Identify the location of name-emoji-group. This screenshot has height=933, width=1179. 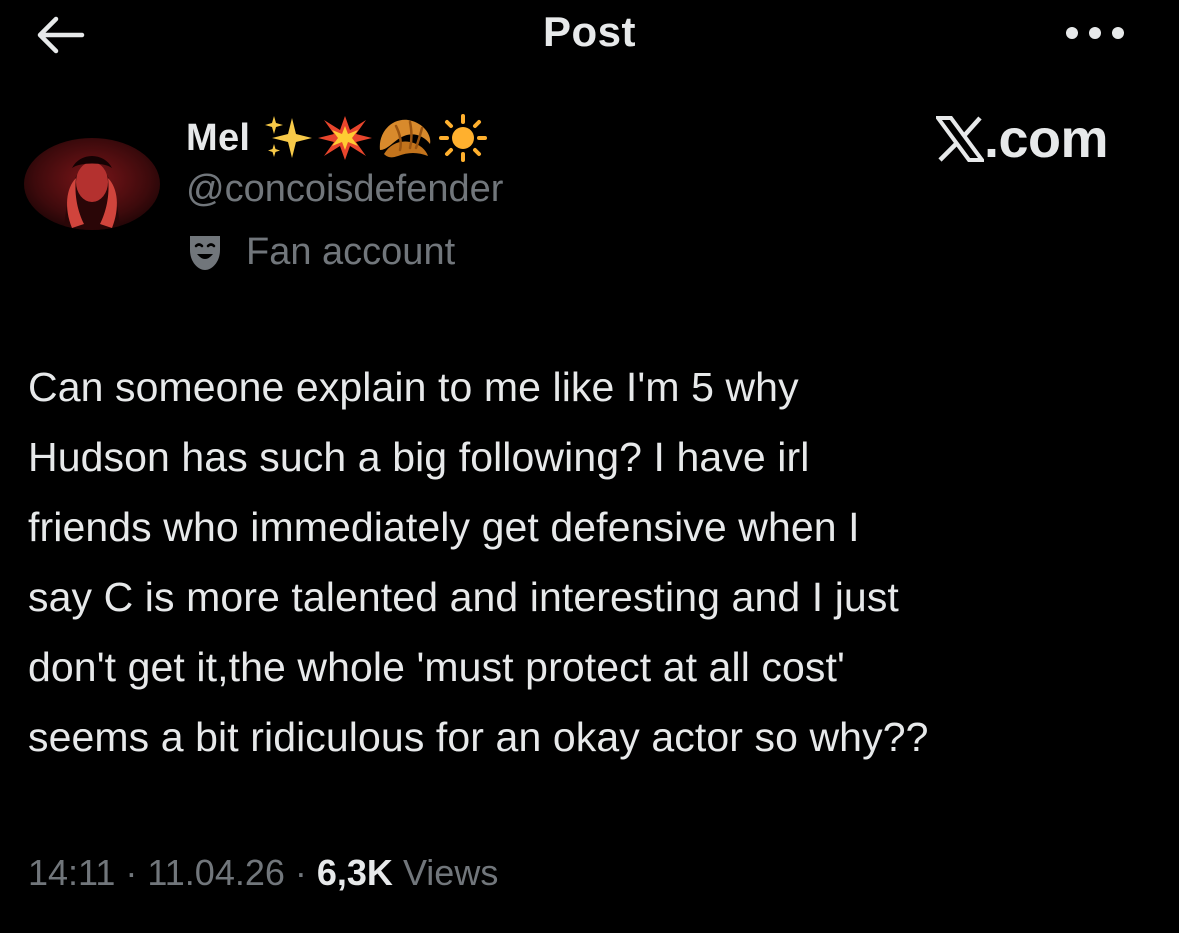
(376, 138).